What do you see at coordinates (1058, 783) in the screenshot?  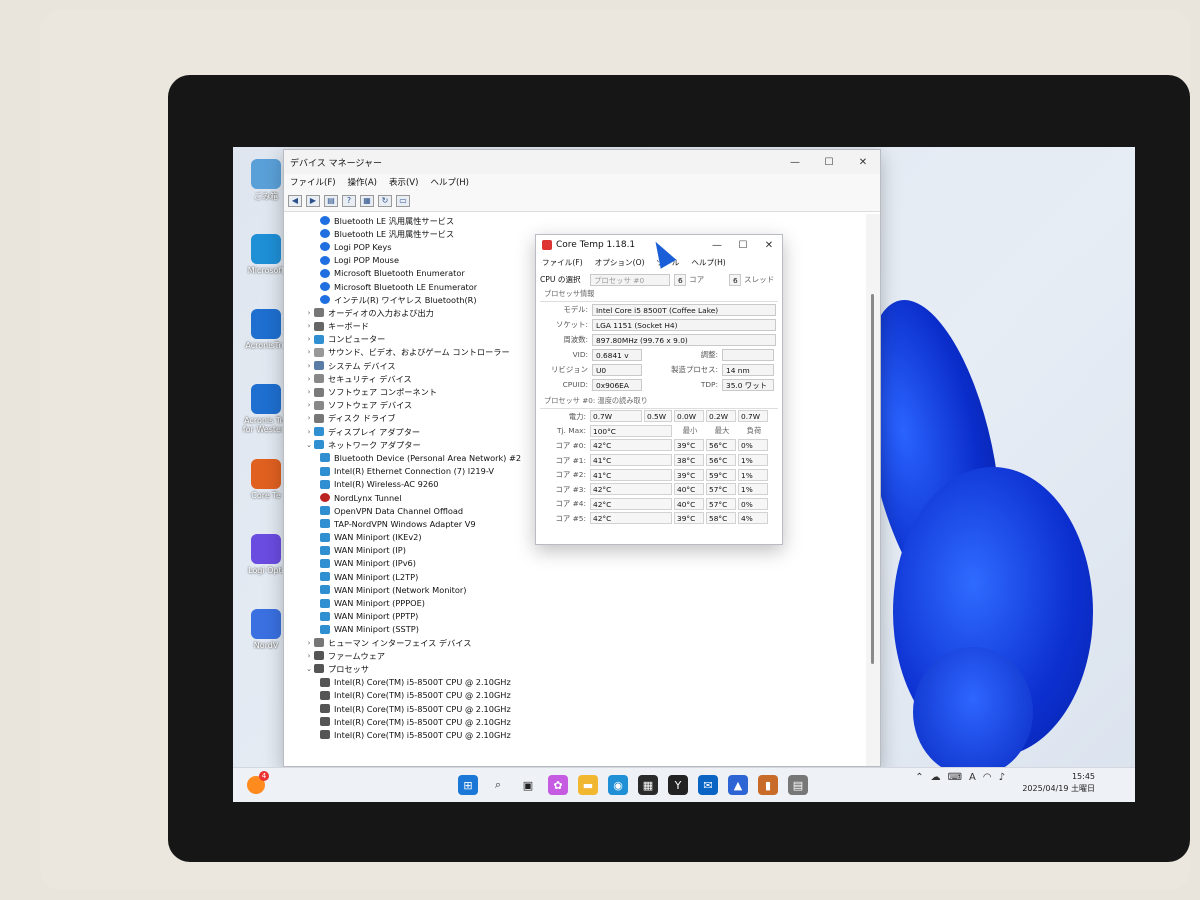 I see `clock: 15:45 2025/04/19 土曜日` at bounding box center [1058, 783].